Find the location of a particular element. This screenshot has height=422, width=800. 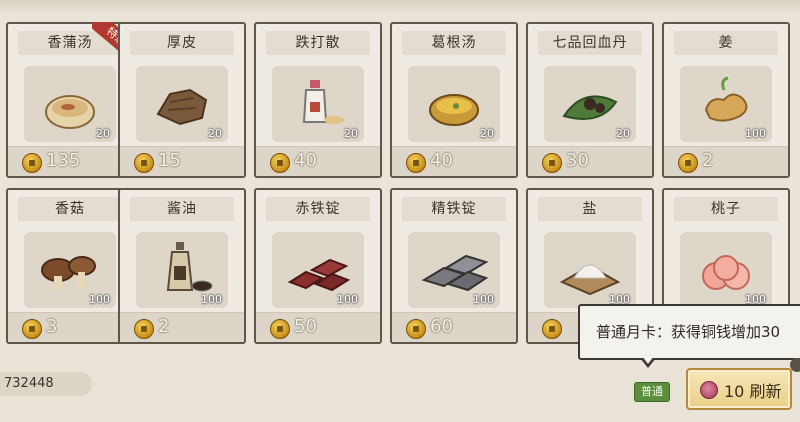

soy-sauce-bottle-icon: 100 is located at coordinates (182, 270).